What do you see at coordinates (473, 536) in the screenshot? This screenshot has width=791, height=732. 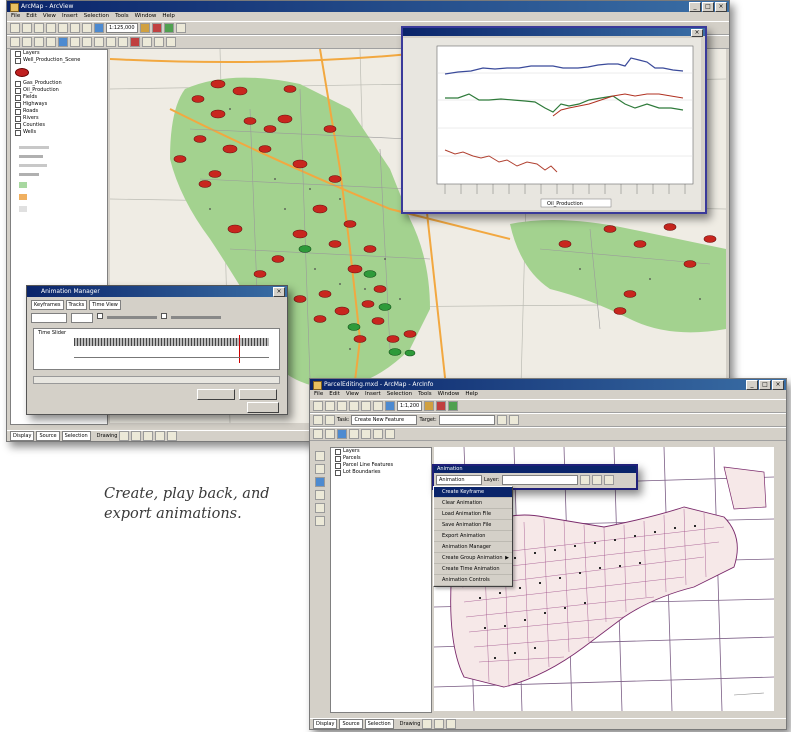 I see `menu-item-export-animation: Export Animation` at bounding box center [473, 536].